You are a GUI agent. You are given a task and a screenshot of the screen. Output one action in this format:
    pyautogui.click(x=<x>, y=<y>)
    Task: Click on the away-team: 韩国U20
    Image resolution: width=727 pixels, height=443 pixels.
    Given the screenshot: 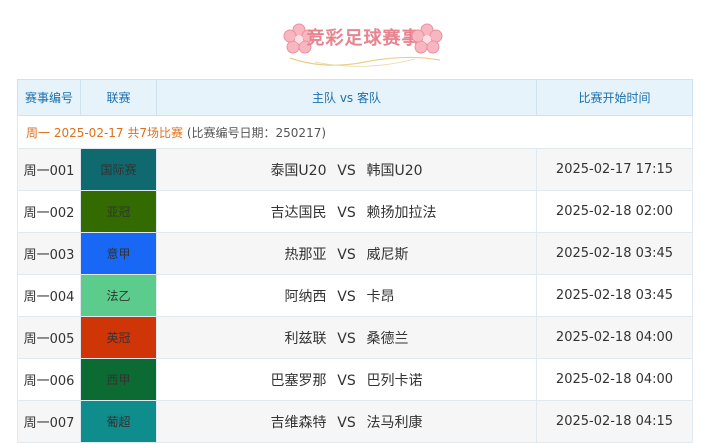 What is the action you would take?
    pyautogui.click(x=442, y=170)
    